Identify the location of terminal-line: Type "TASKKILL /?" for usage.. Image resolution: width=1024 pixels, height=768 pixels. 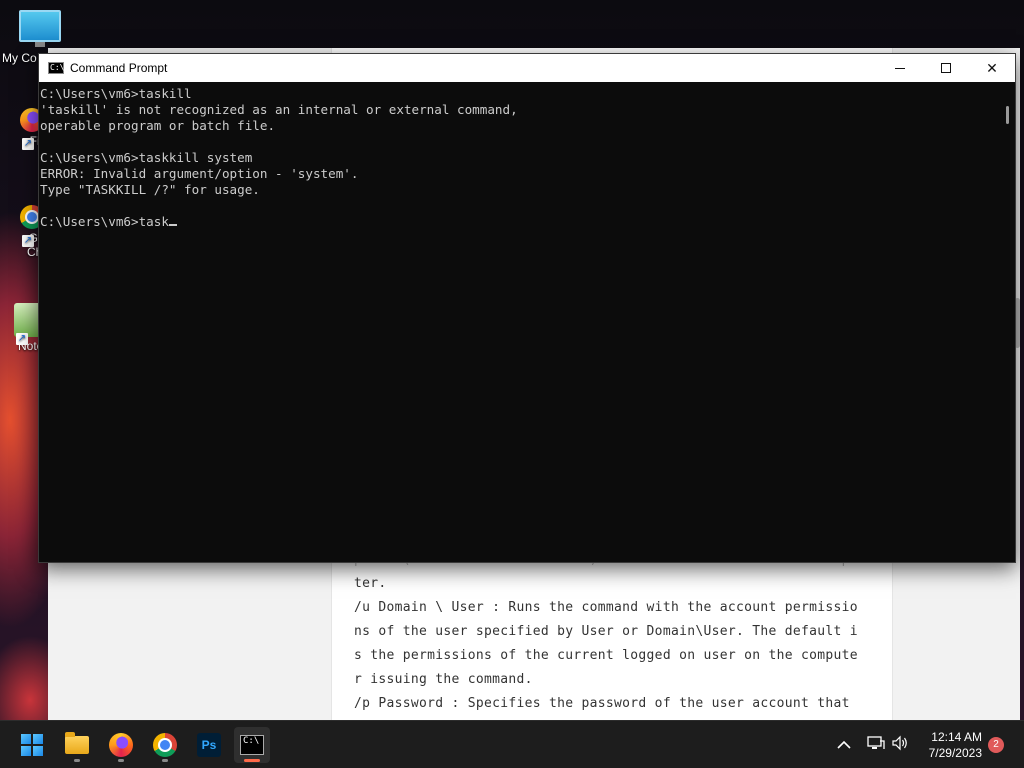
(150, 189).